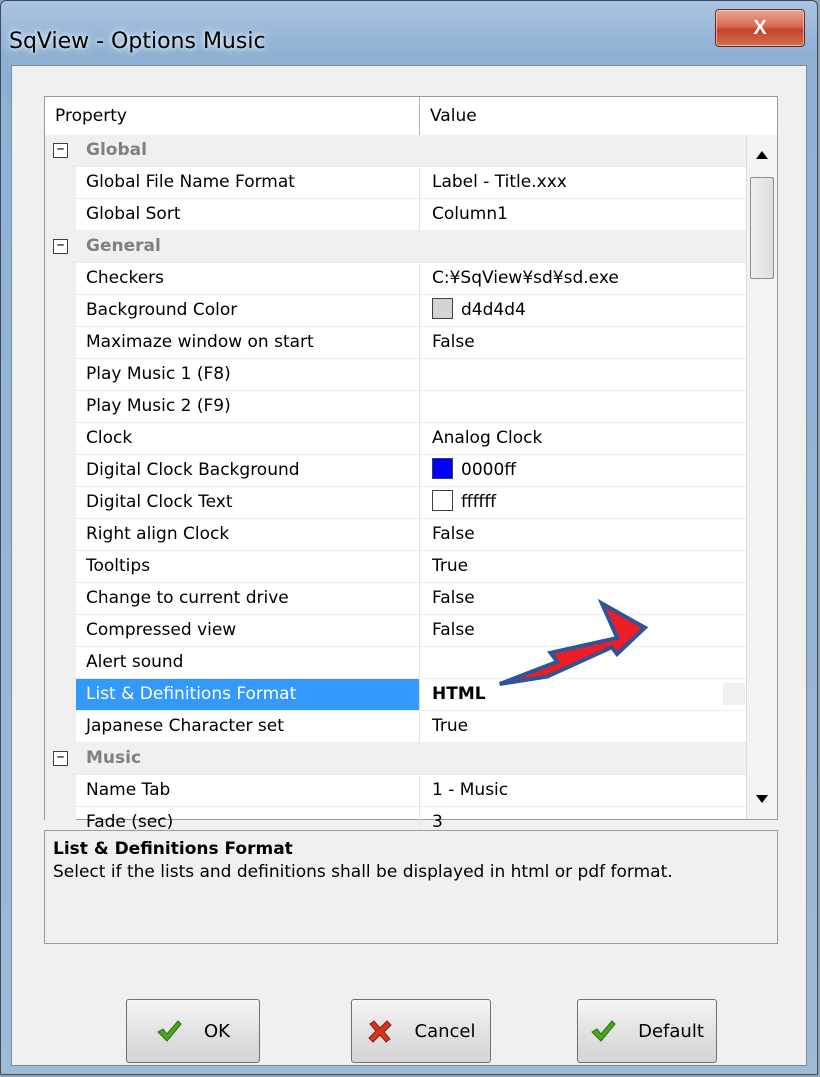  Describe the element at coordinates (248, 566) in the screenshot. I see `property-name: Tooltips` at that location.